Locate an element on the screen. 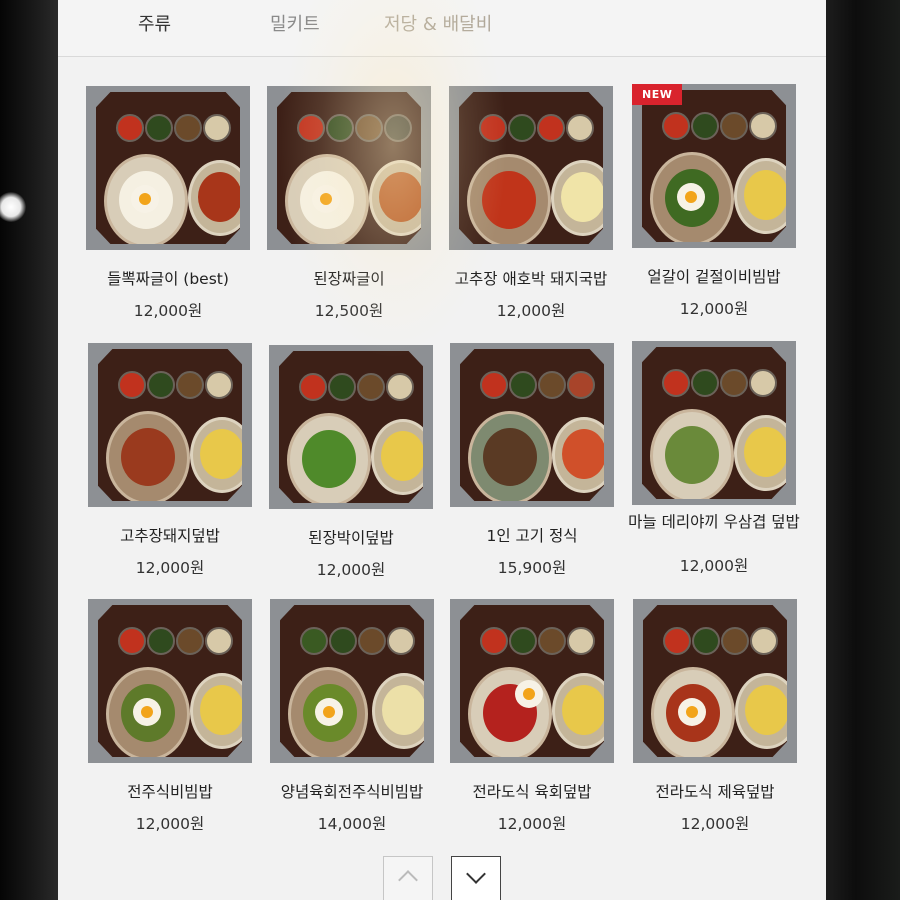  menu-name: 된장짜글이 is located at coordinates (349, 279).